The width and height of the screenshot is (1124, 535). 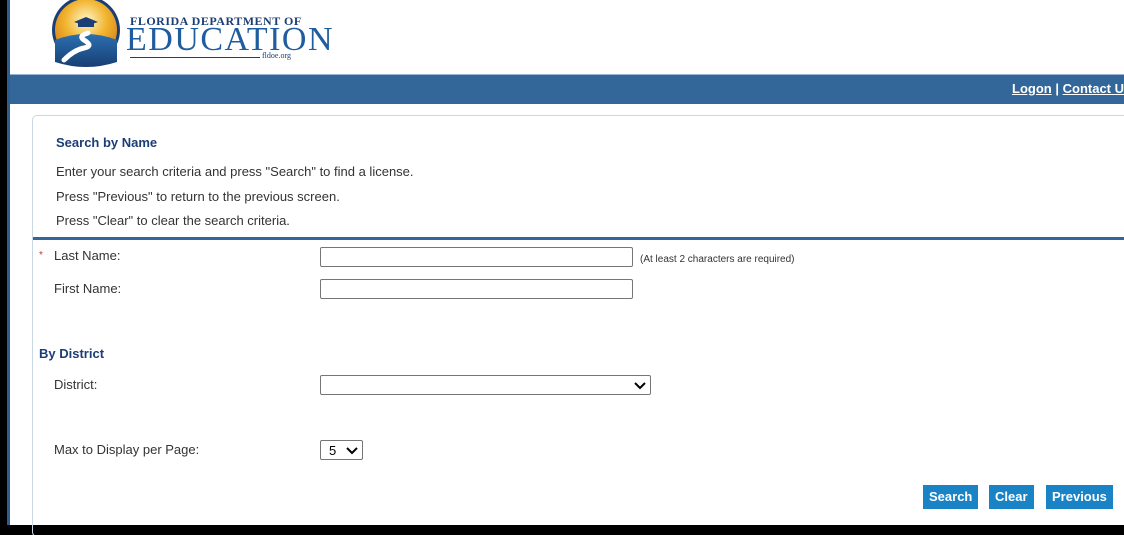 What do you see at coordinates (41, 255) in the screenshot?
I see `required-marker: *` at bounding box center [41, 255].